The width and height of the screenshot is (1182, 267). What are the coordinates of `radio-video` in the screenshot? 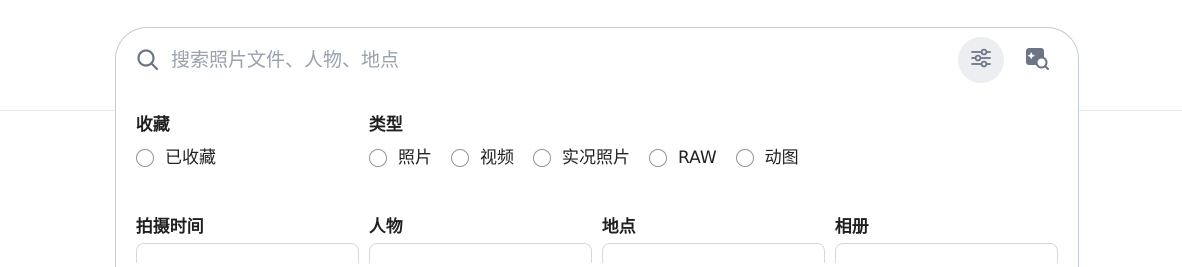 It's located at (460, 158).